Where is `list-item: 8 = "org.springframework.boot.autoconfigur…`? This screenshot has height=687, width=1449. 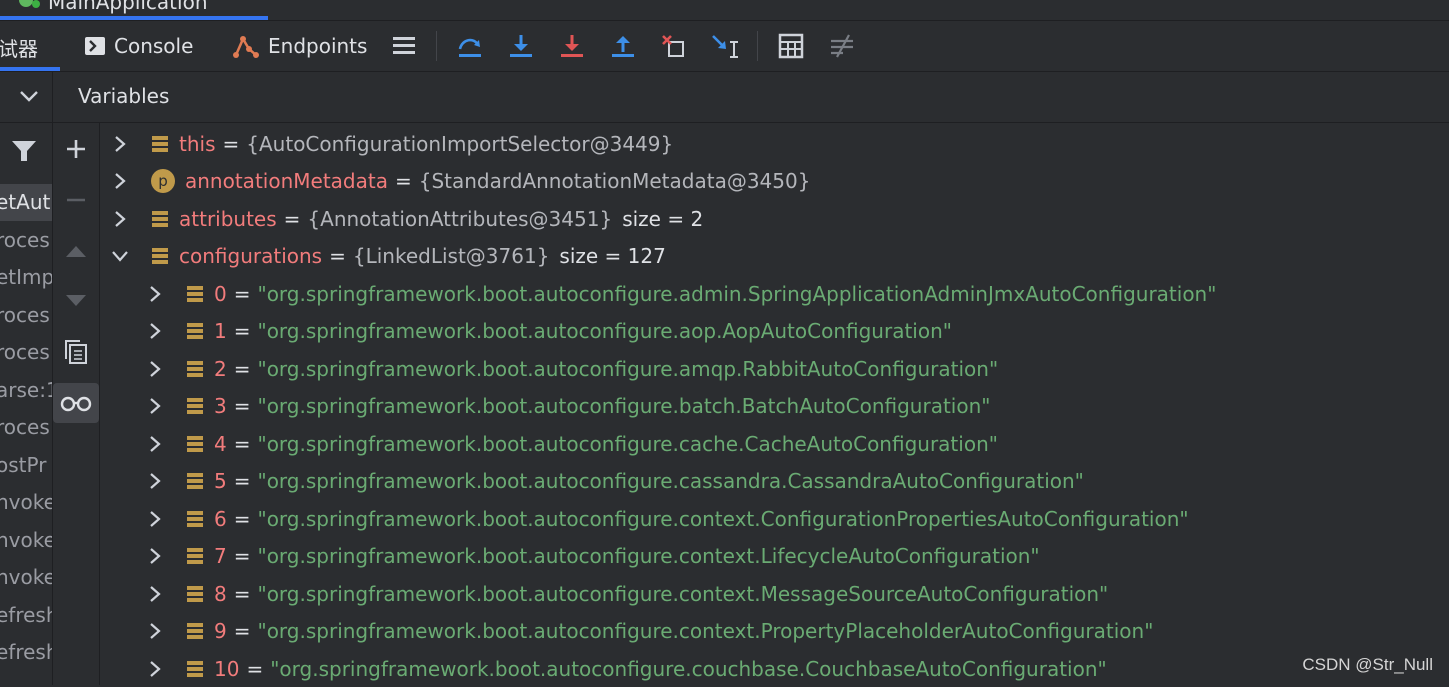
list-item: 8 = "org.springframework.boot.autoconfigur… is located at coordinates (626, 593).